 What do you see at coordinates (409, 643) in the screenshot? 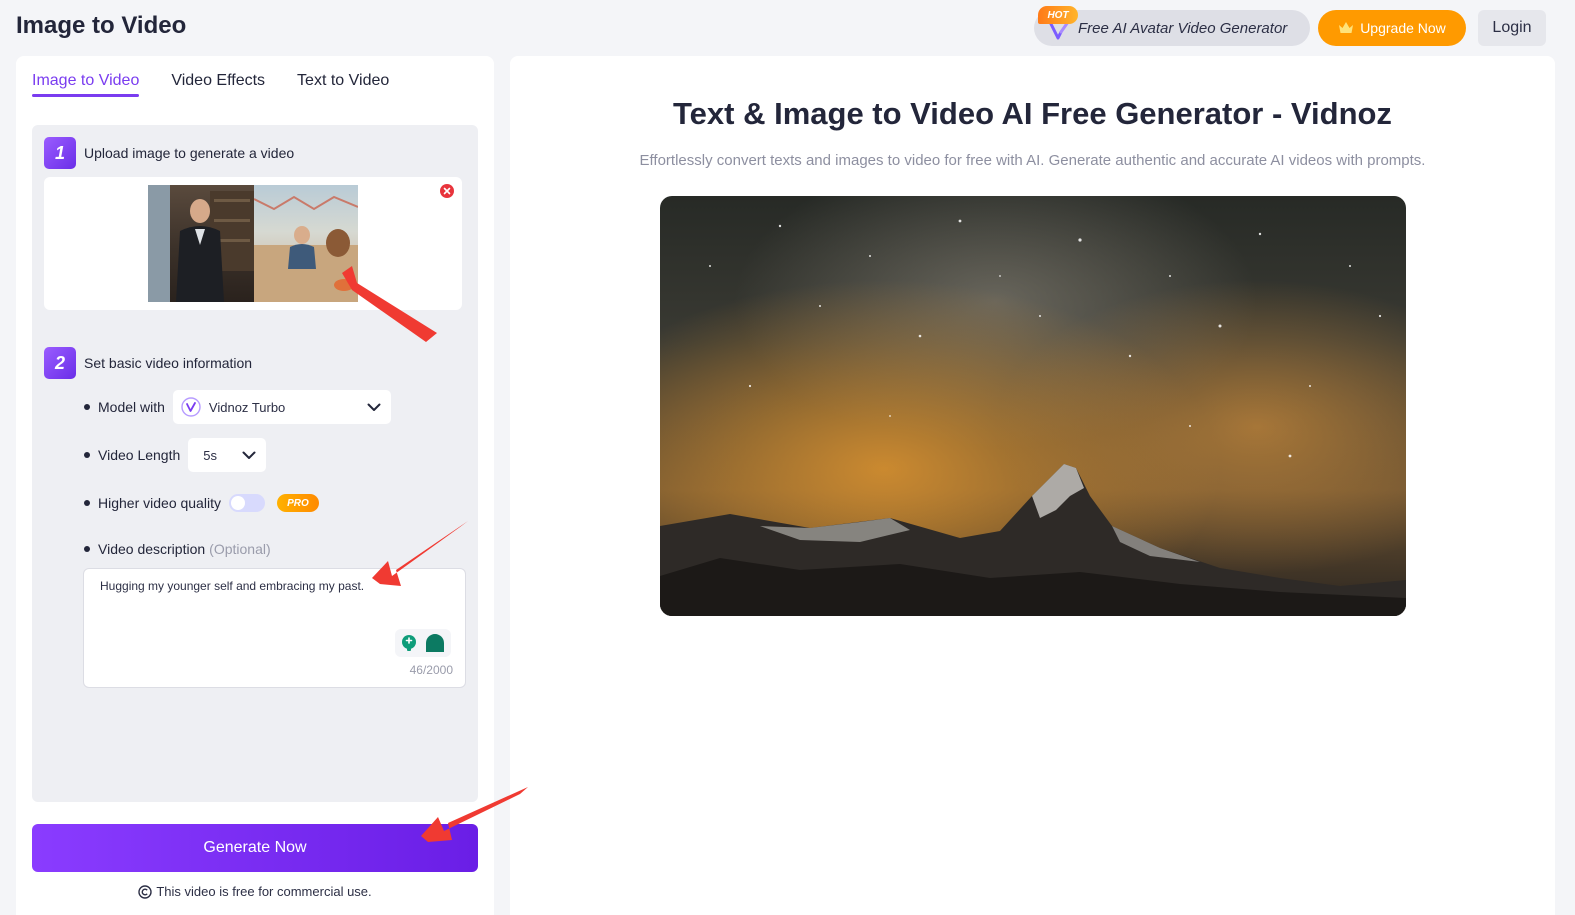
I see `idea-icon` at bounding box center [409, 643].